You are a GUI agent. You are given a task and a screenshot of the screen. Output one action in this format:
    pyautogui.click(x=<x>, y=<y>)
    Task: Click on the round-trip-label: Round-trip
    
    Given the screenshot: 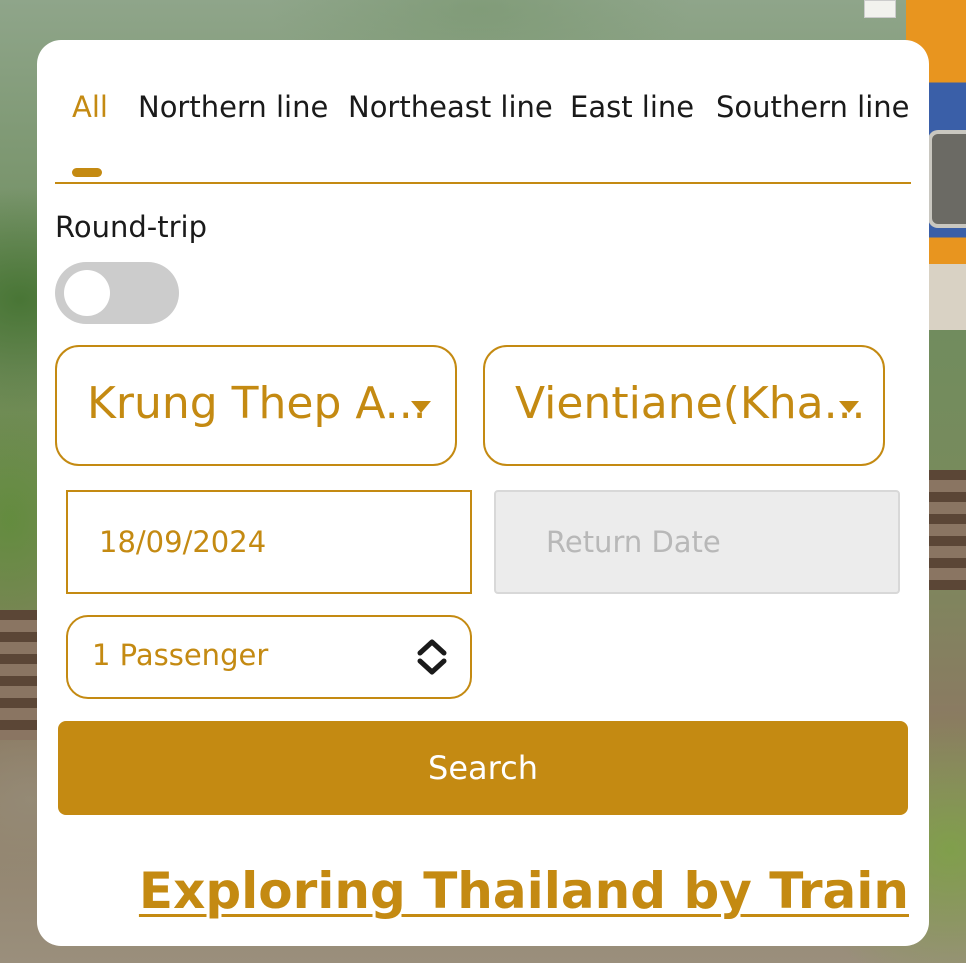 What is the action you would take?
    pyautogui.click(x=131, y=227)
    